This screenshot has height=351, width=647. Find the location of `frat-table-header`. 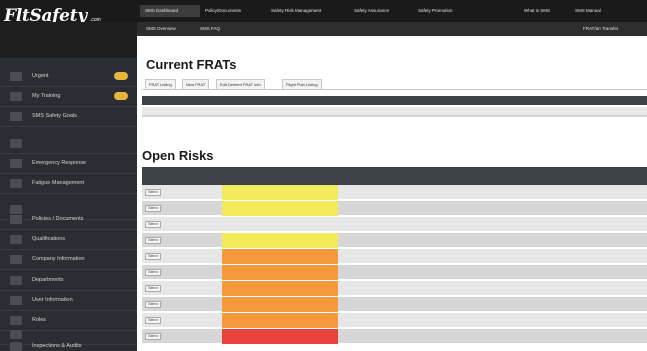

frat-table-header is located at coordinates (394, 100).